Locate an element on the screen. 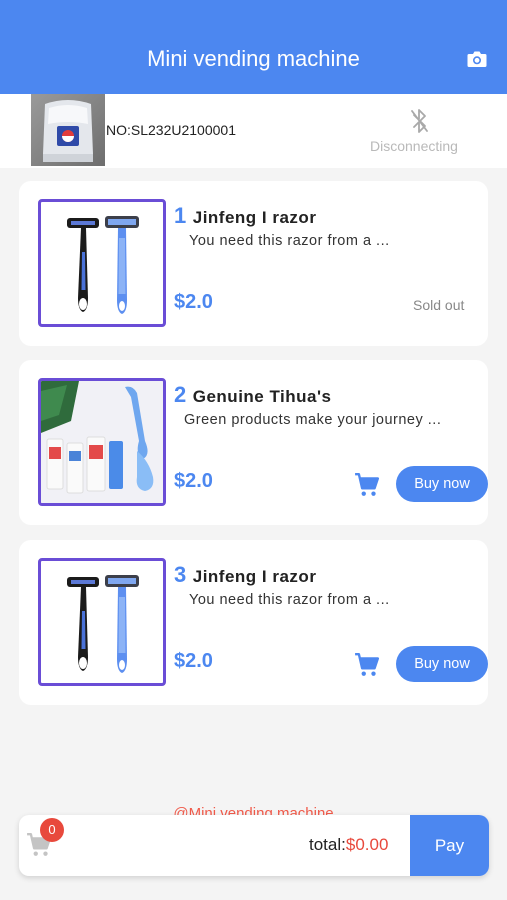 Image resolution: width=507 pixels, height=900 pixels. vending-machine-image is located at coordinates (68, 130).